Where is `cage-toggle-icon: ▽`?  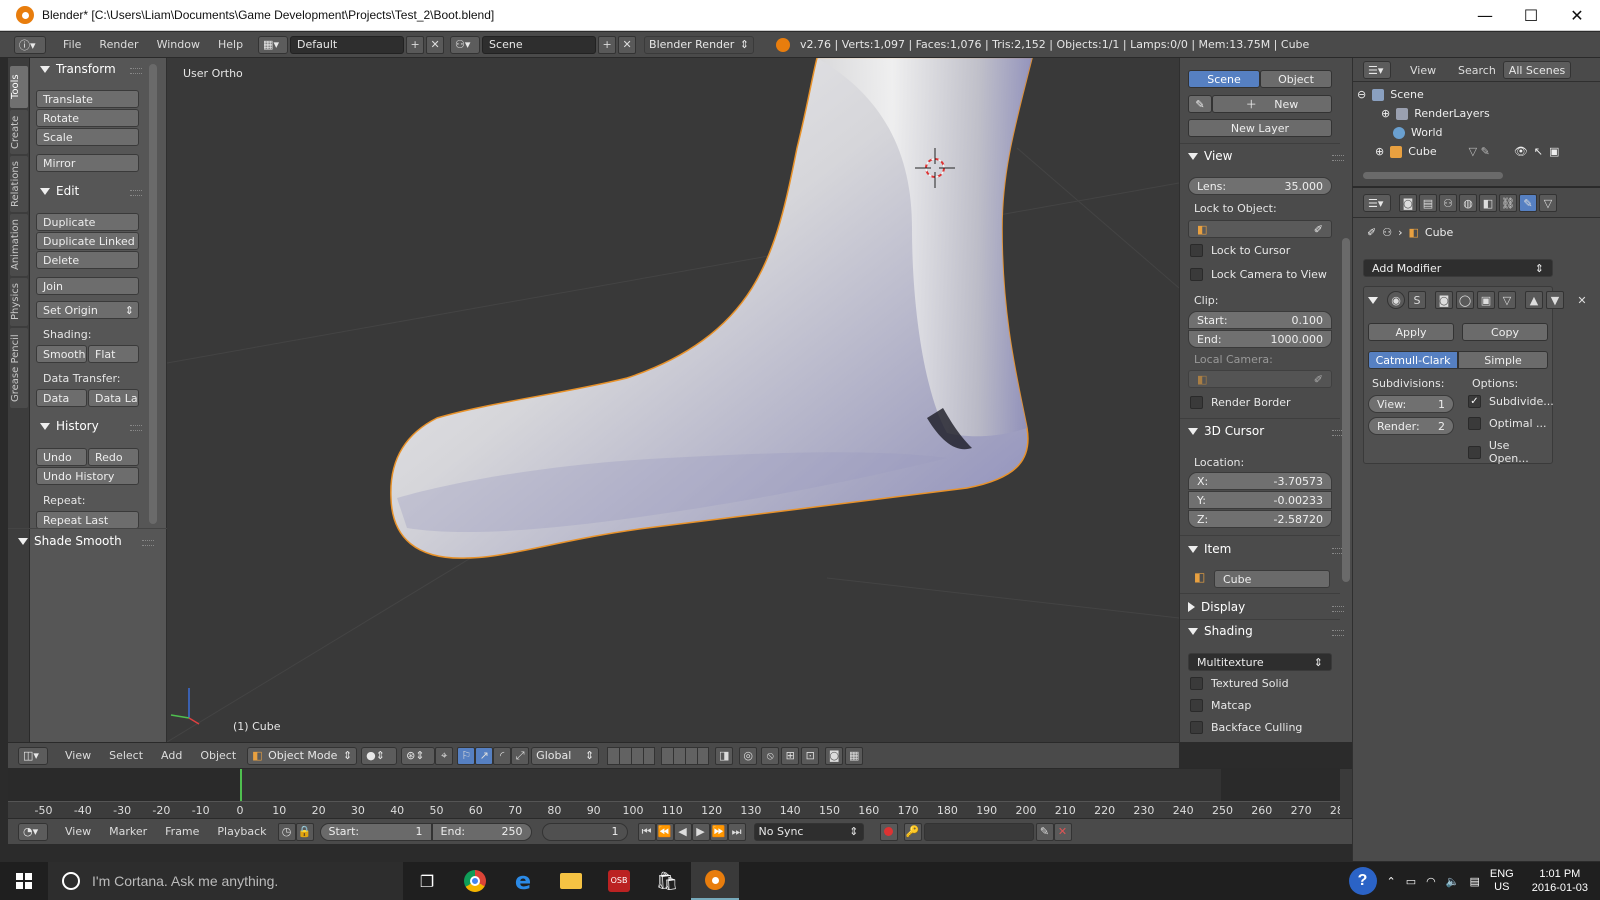 cage-toggle-icon: ▽ is located at coordinates (1507, 300).